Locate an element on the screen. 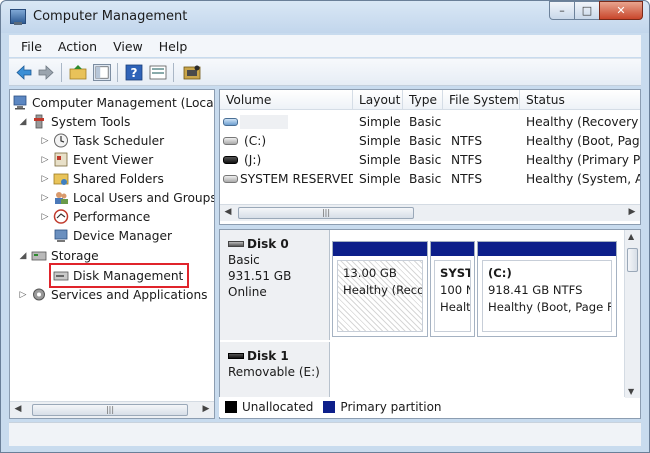 The height and width of the screenshot is (453, 650). close-button: ✕ is located at coordinates (621, 10).